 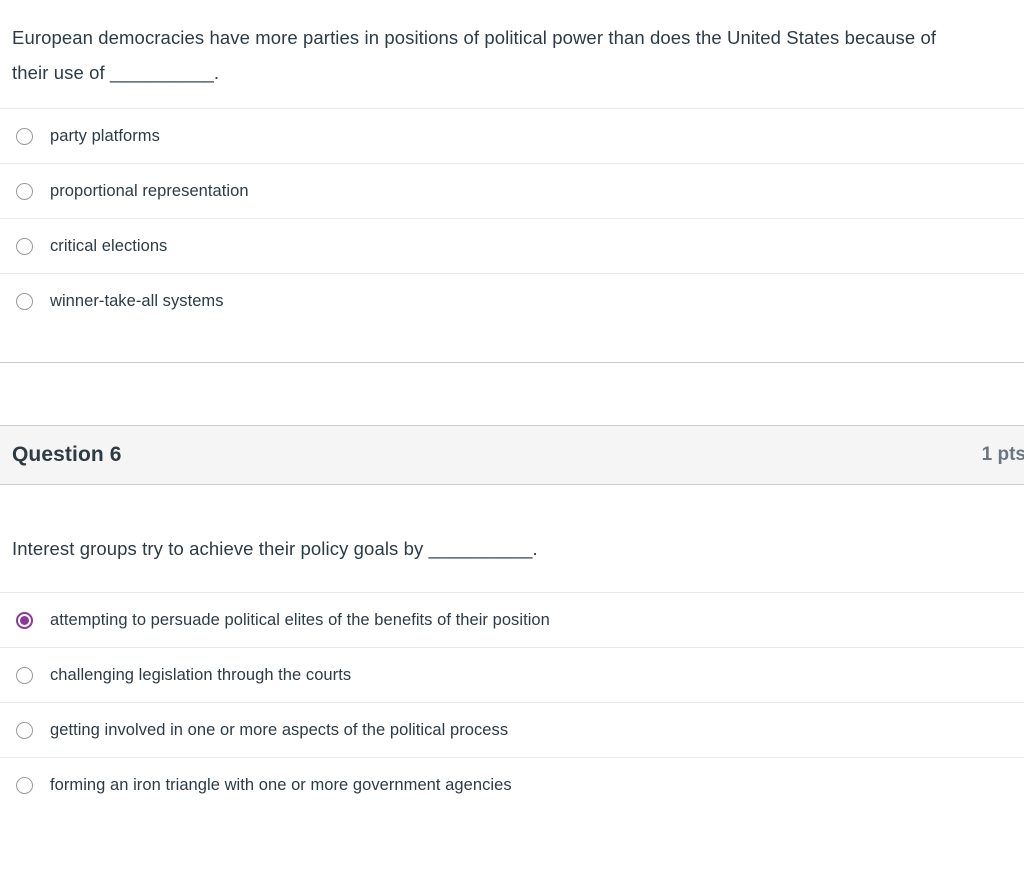 I want to click on answer-option-row: winner-take-all systems, so click(x=512, y=300).